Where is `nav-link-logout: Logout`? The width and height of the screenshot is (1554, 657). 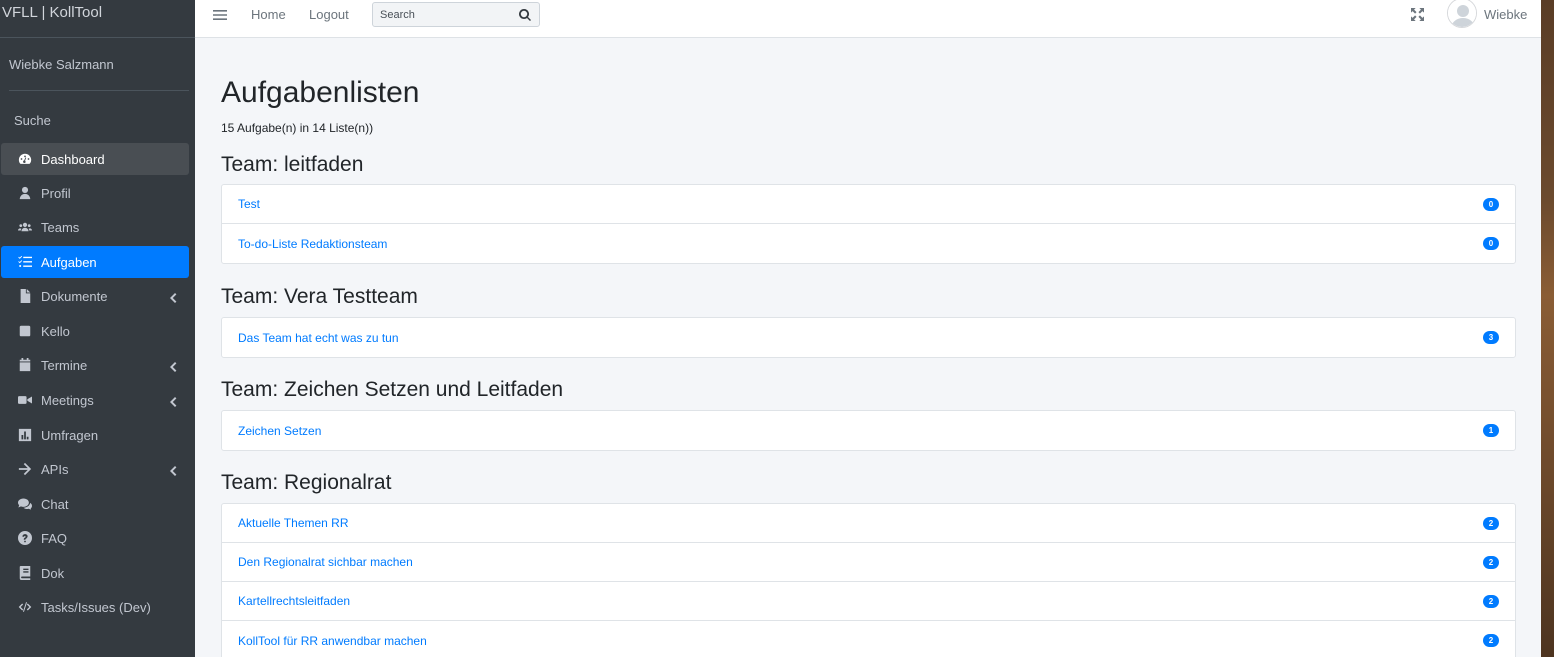
nav-link-logout: Logout is located at coordinates (329, 14).